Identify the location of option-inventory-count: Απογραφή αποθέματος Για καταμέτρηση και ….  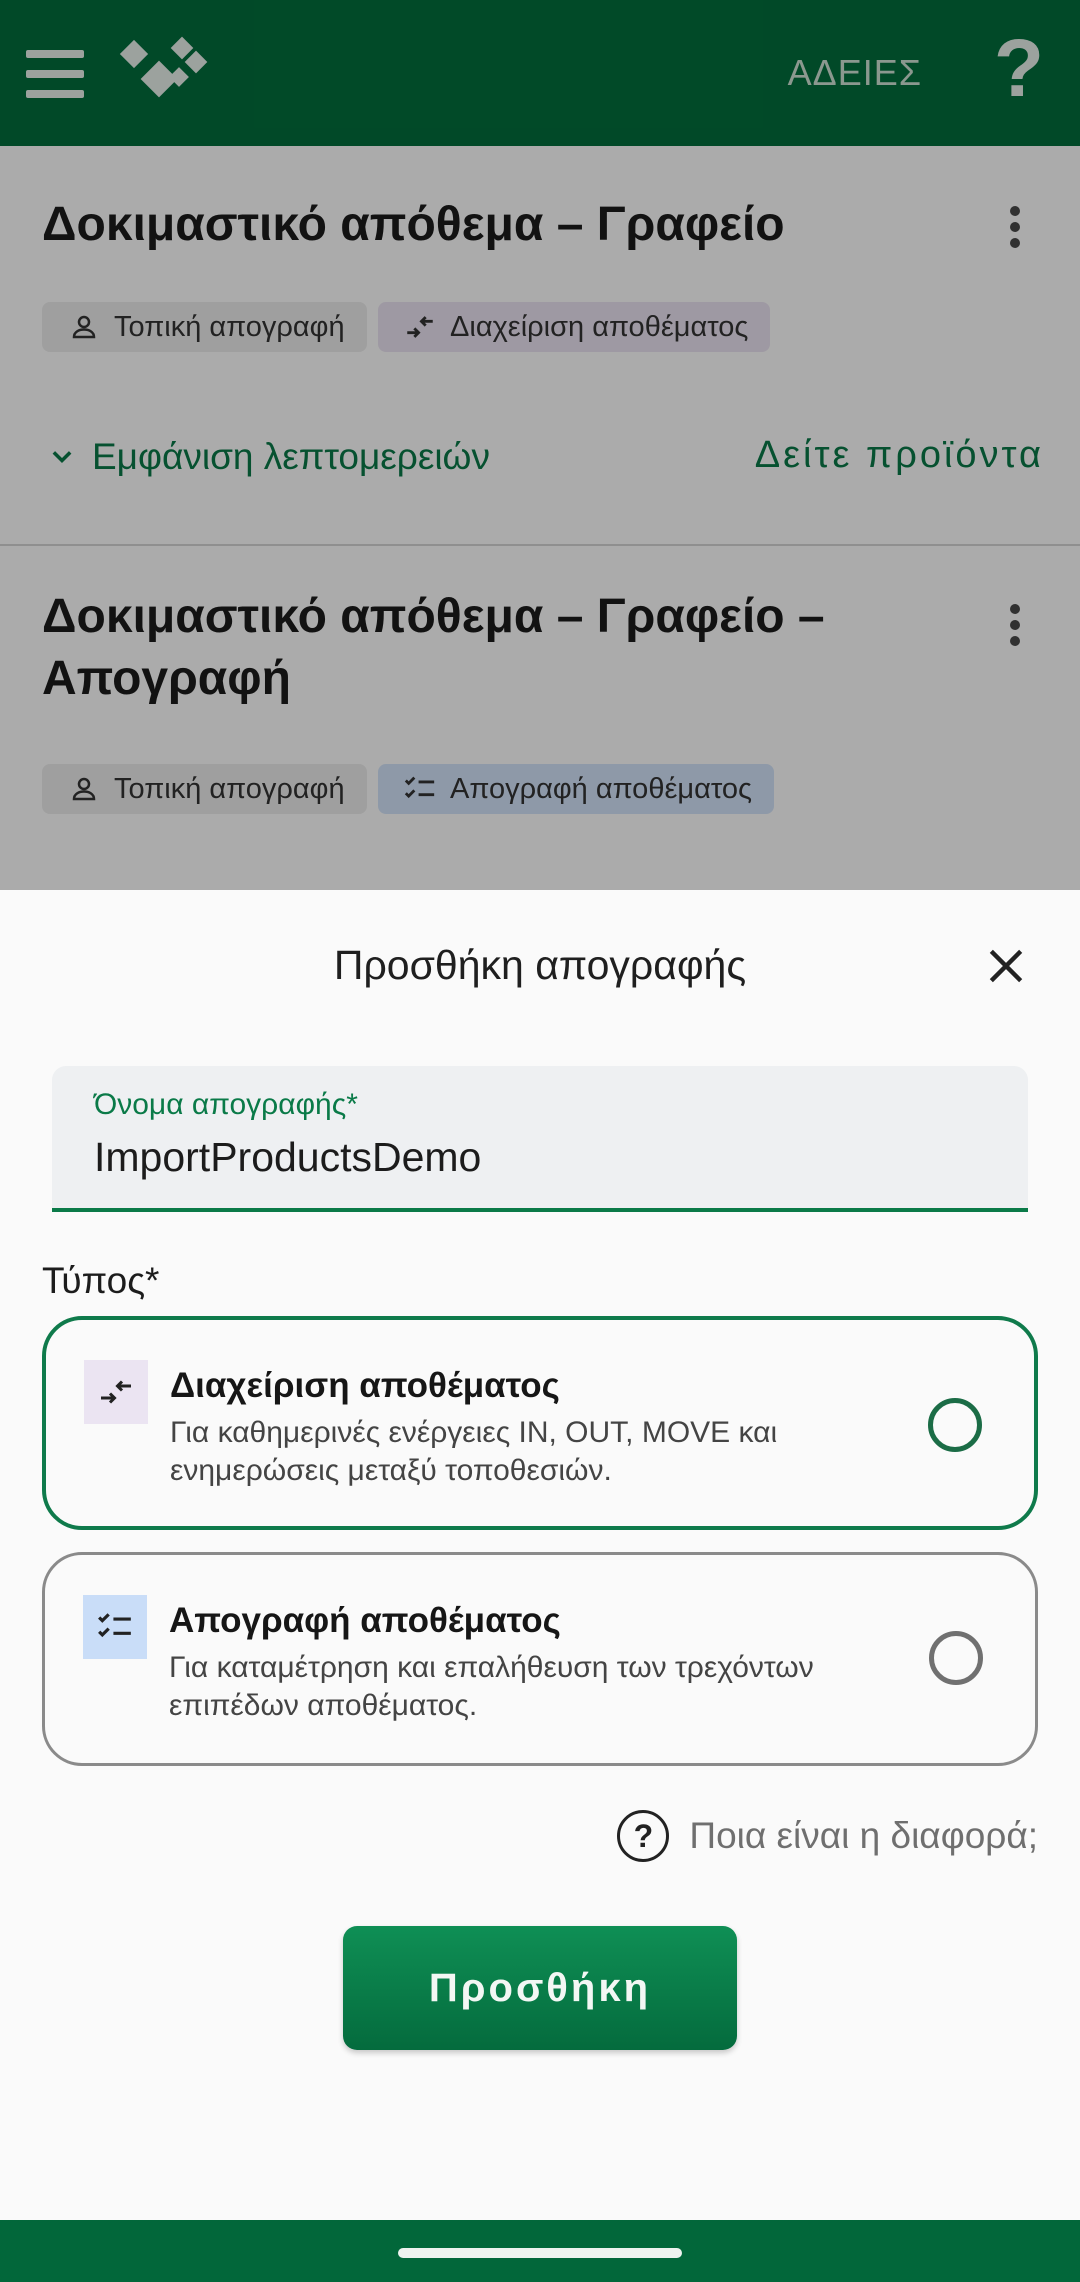
(540, 1659).